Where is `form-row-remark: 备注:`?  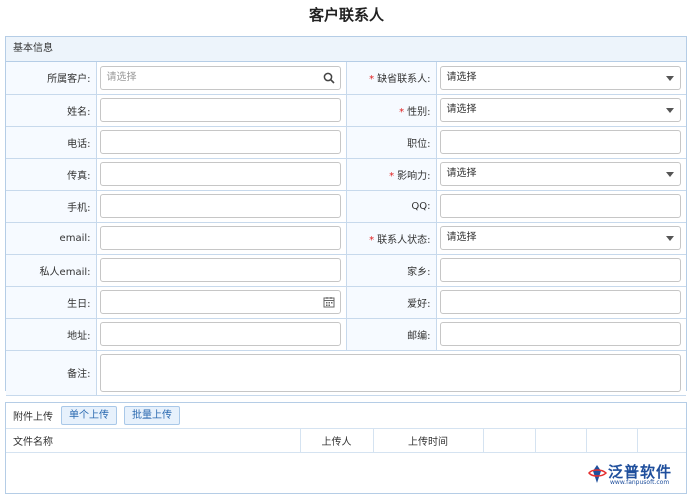
form-row-remark: 备注: is located at coordinates (346, 372).